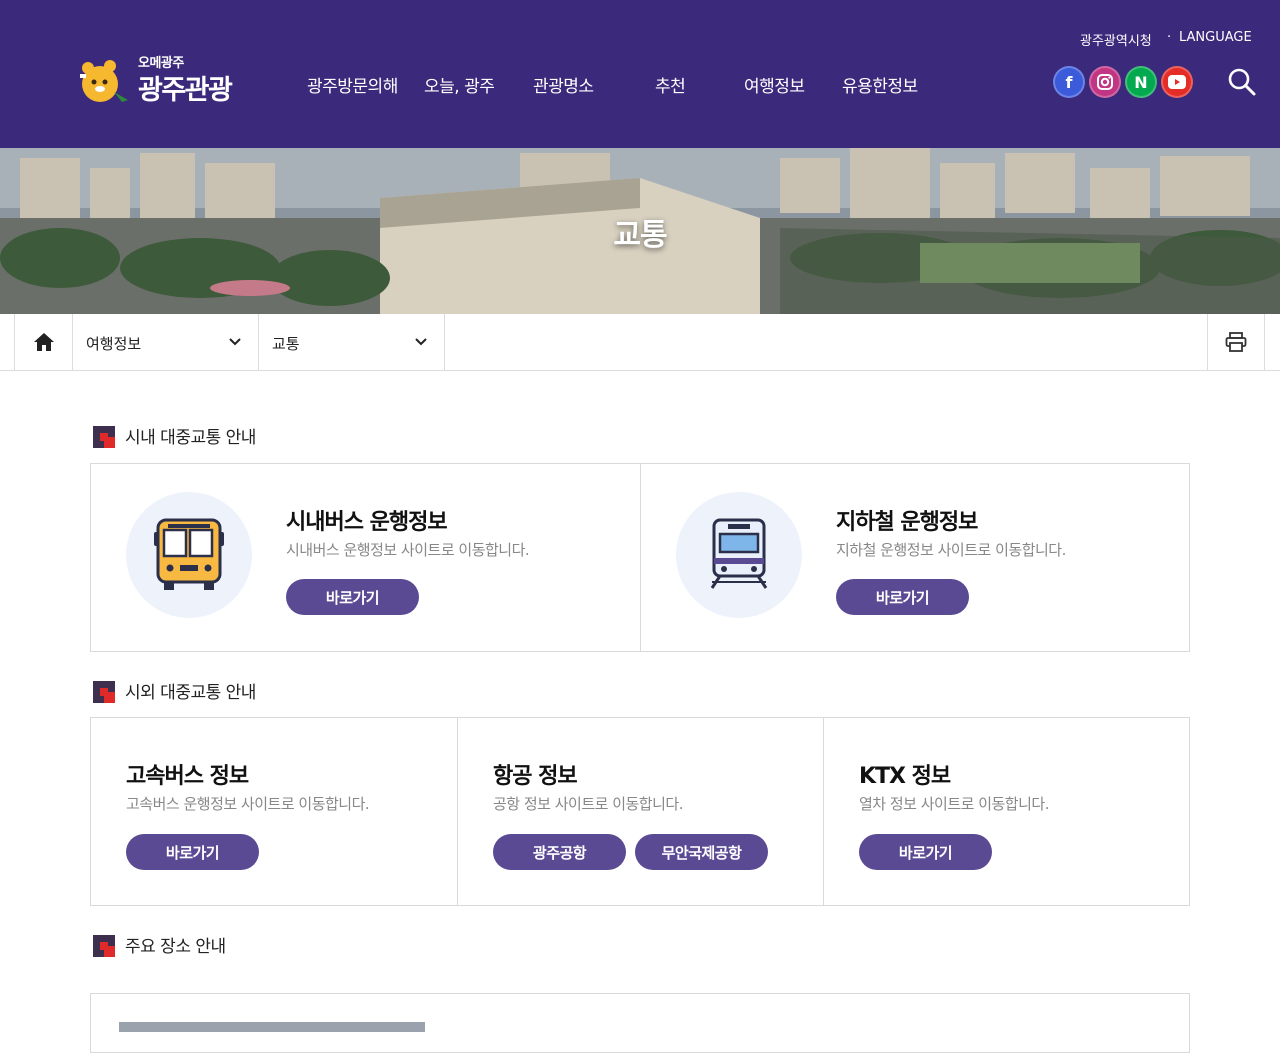 The image size is (1280, 1053). I want to click on logo-title: 광주관광, so click(185, 90).